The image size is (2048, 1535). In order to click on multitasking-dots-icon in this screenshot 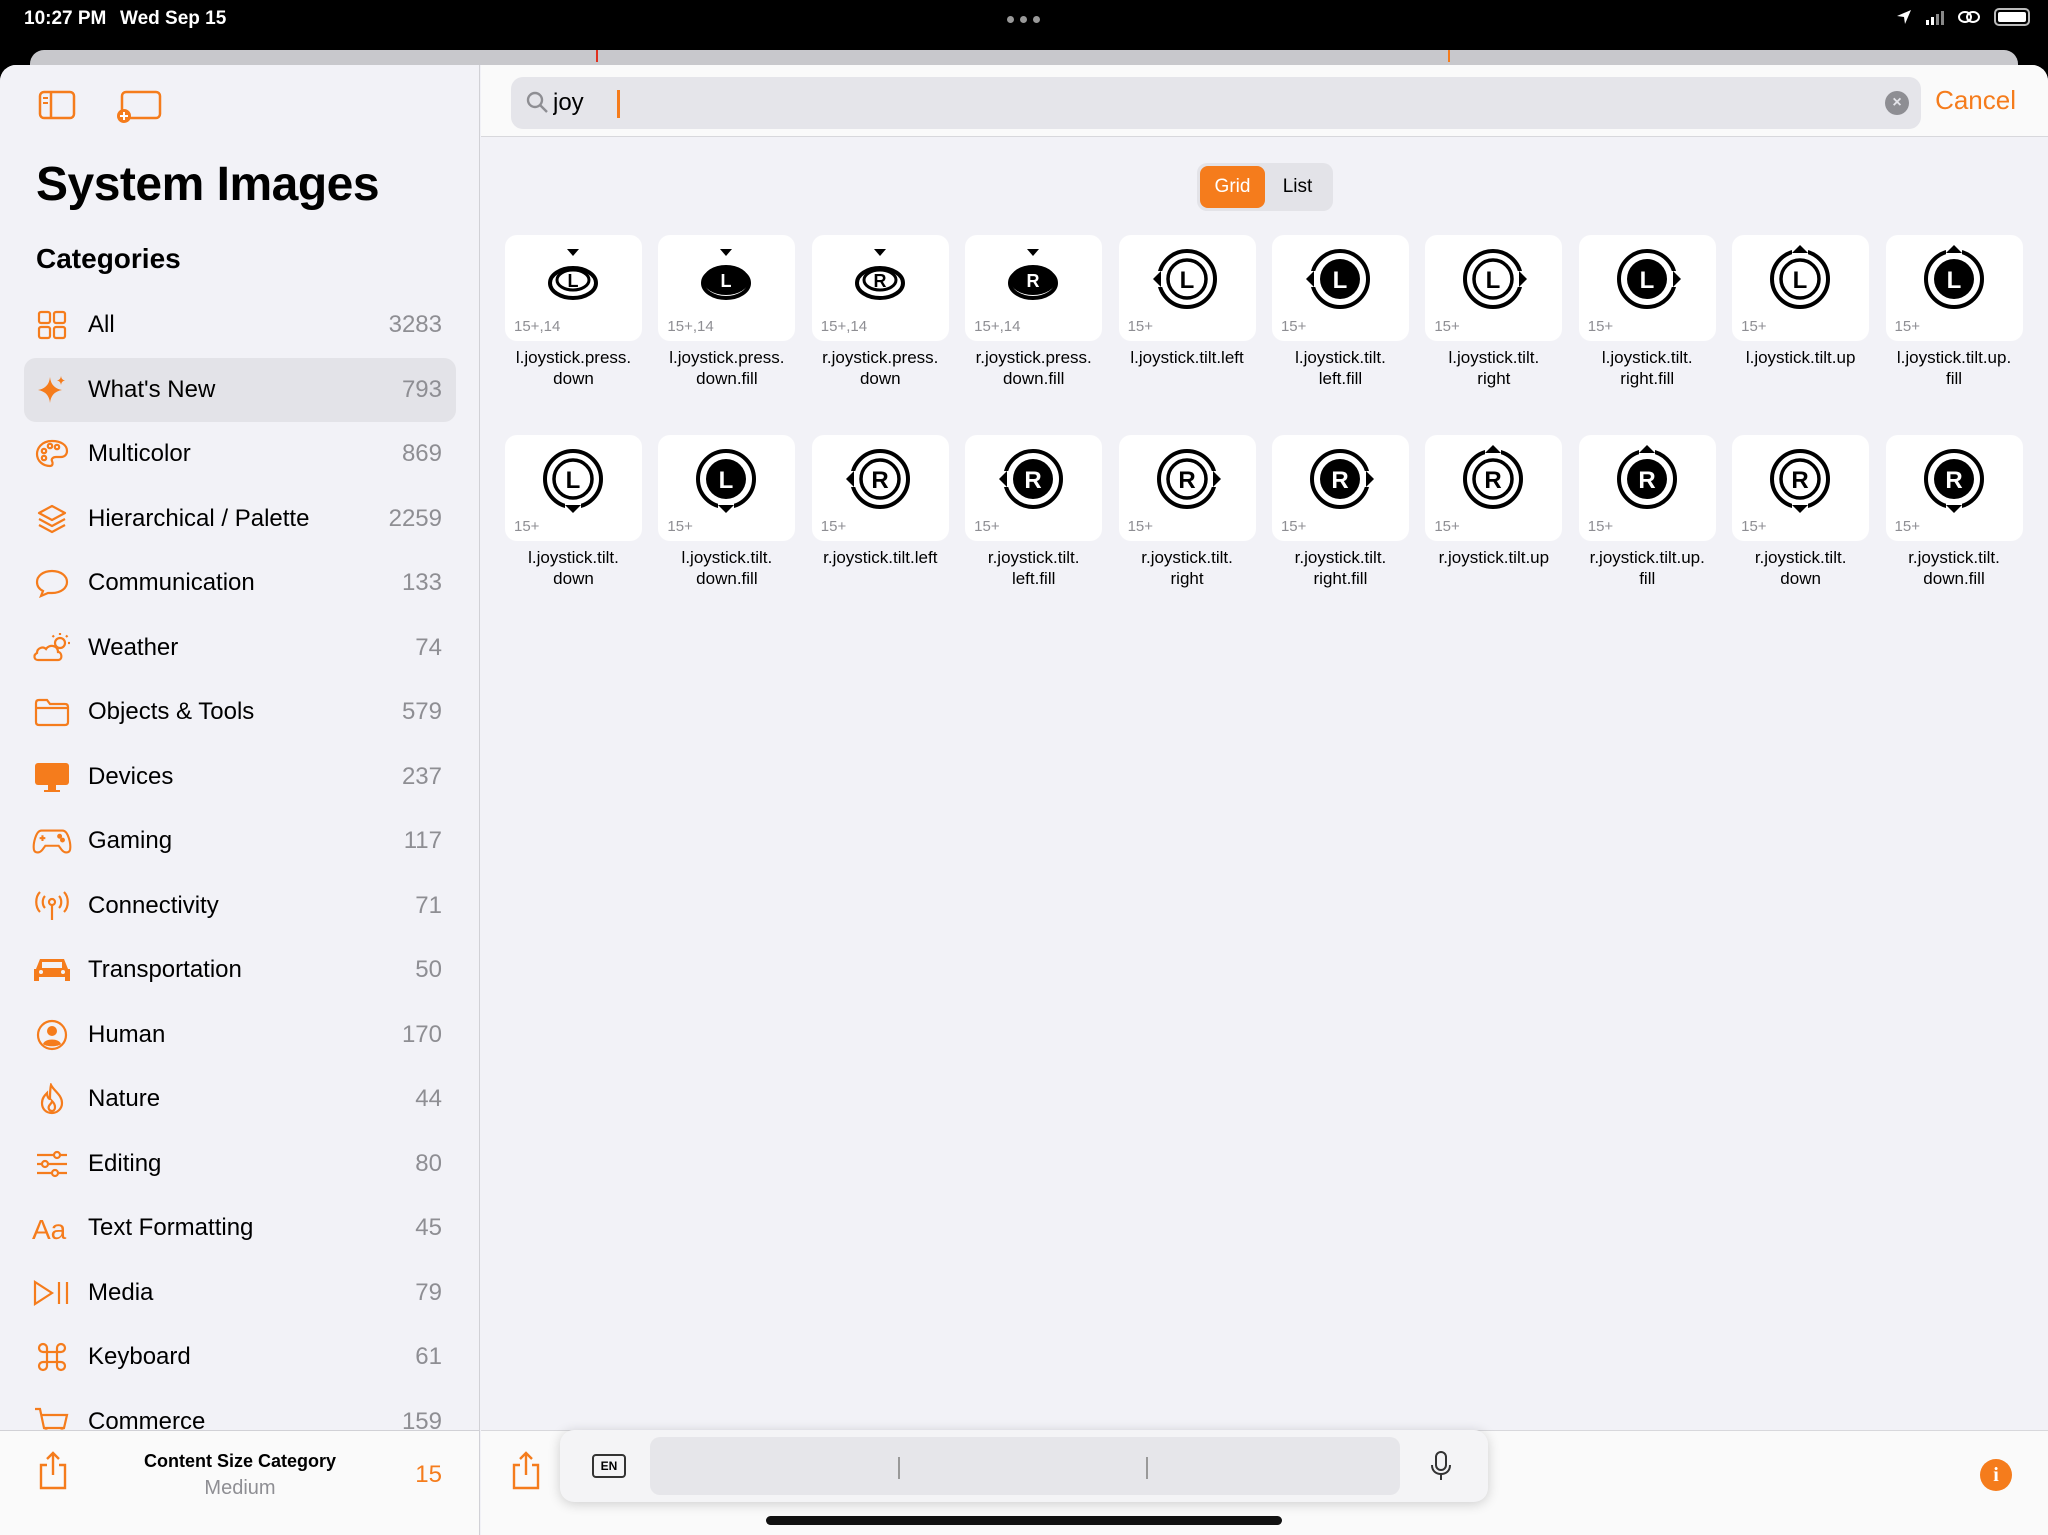, I will do `click(1023, 19)`.